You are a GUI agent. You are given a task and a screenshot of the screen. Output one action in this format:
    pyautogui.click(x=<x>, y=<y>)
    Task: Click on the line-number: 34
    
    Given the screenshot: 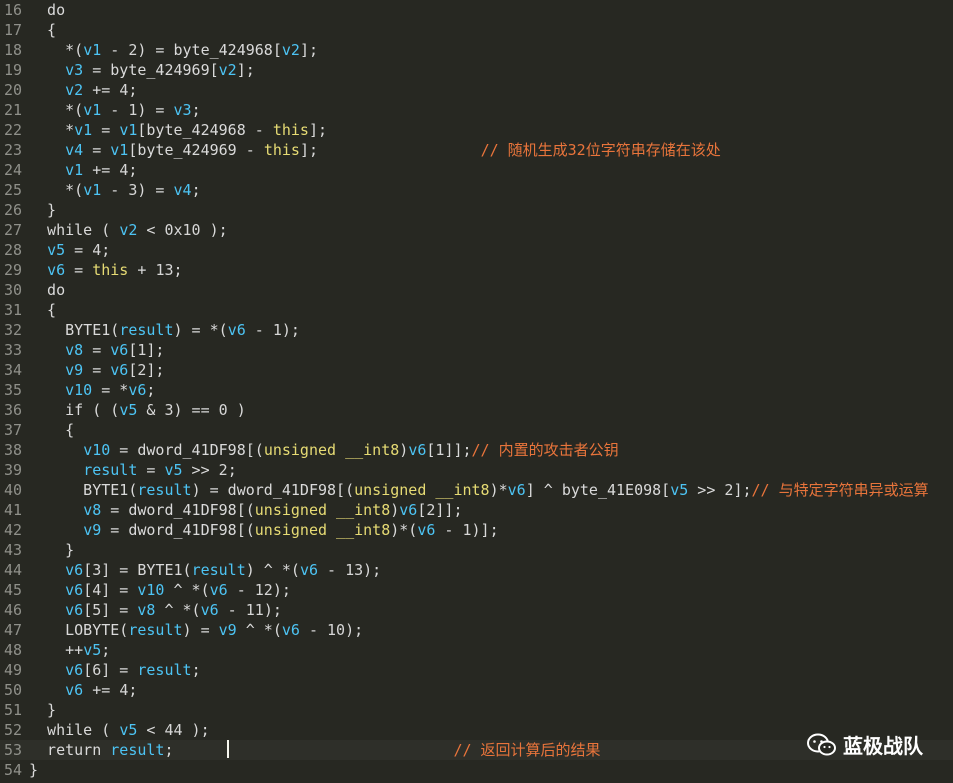 What is the action you would take?
    pyautogui.click(x=13, y=370)
    